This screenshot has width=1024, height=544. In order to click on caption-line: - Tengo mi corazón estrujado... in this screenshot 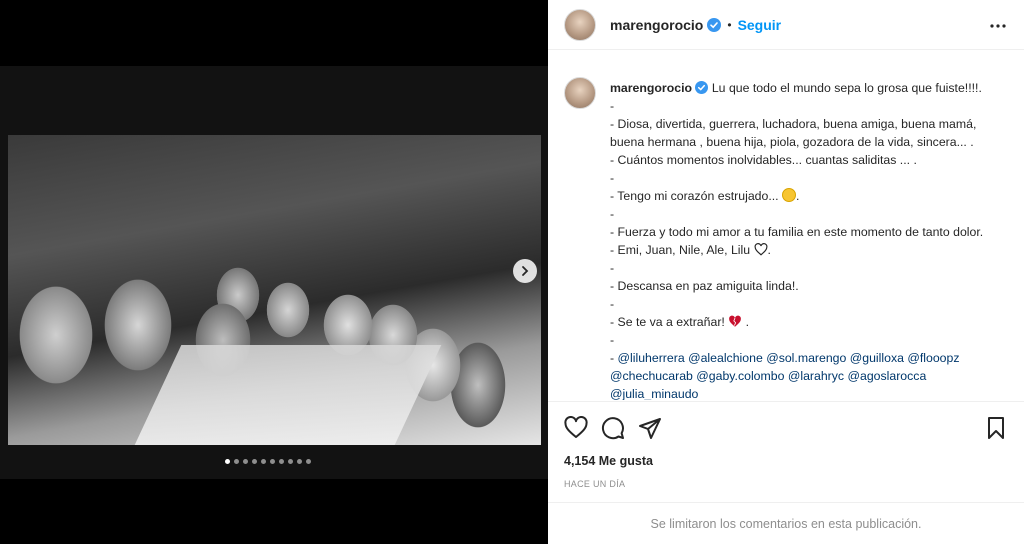, I will do `click(694, 196)`.